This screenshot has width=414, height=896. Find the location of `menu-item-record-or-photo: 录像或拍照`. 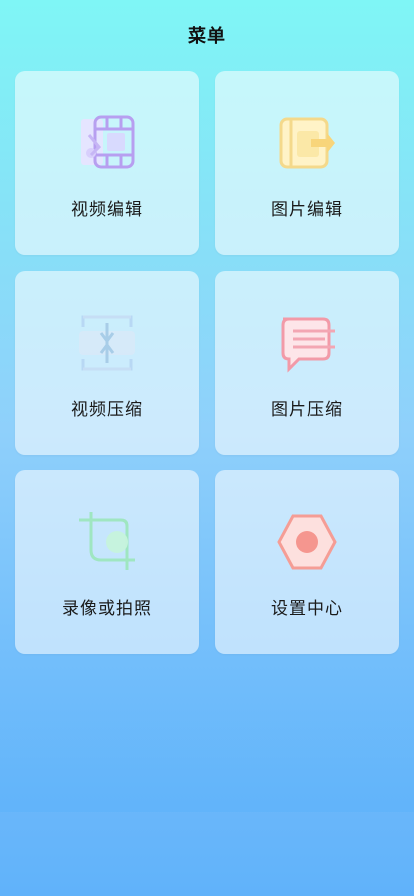

menu-item-record-or-photo: 录像或拍照 is located at coordinates (107, 562).